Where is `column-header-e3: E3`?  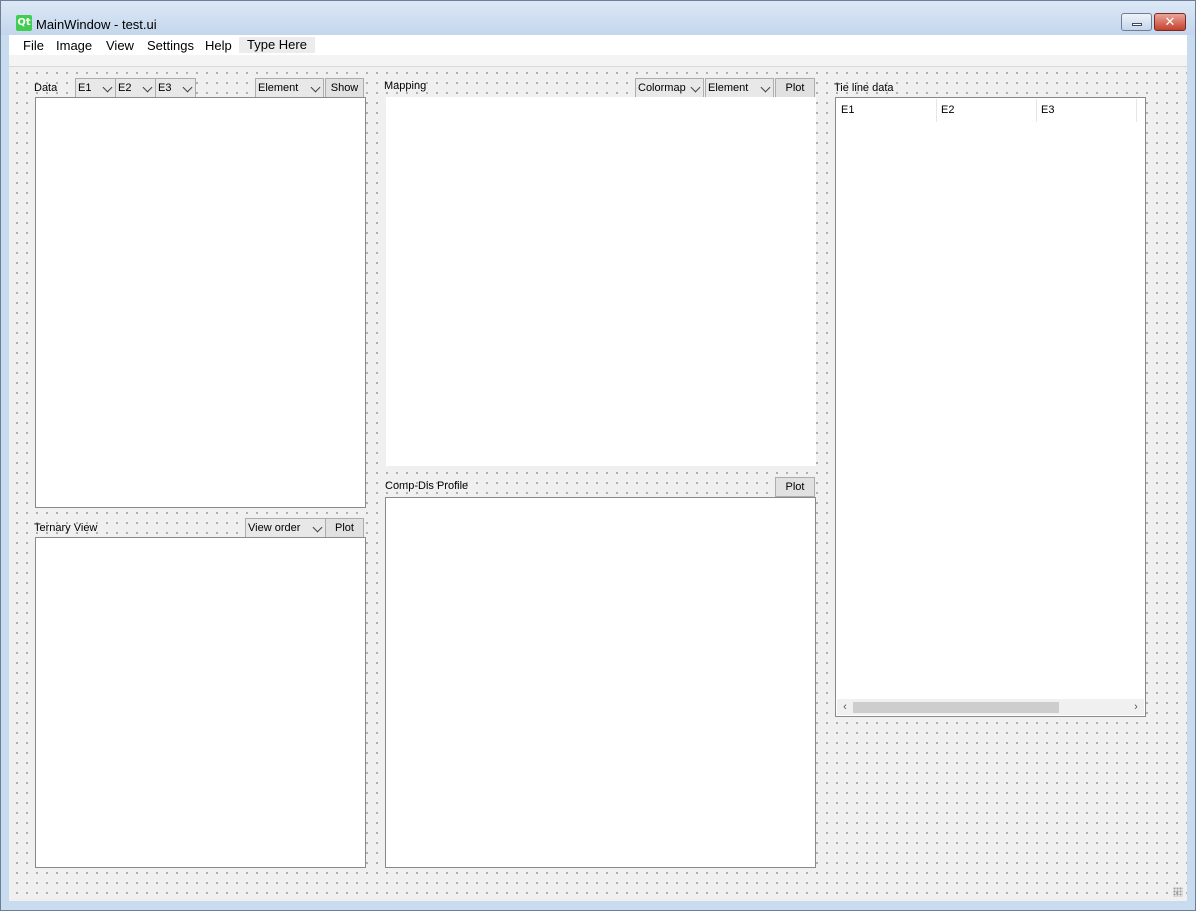 column-header-e3: E3 is located at coordinates (1087, 110).